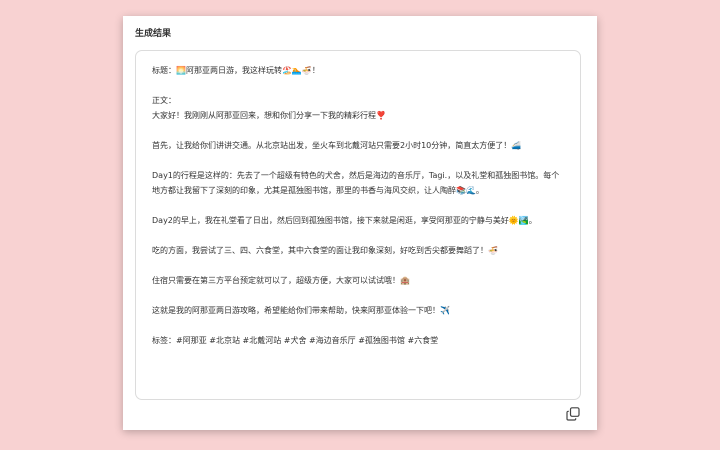  What do you see at coordinates (281, 280) in the screenshot?
I see `result-line: 住宿只需要在第三方平台预定就可以了，超级方便，大家可以试试哦！🏨` at bounding box center [281, 280].